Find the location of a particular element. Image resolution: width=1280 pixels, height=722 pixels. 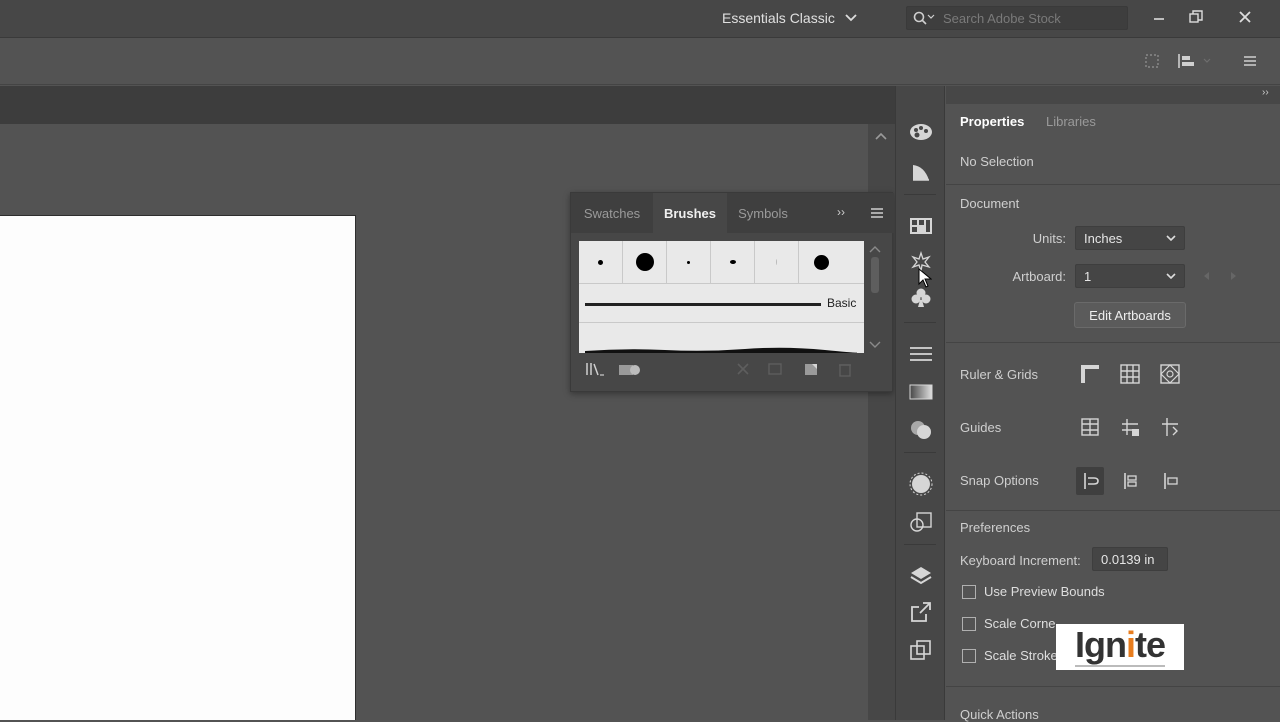

transparency-grid-icon is located at coordinates (1170, 374).